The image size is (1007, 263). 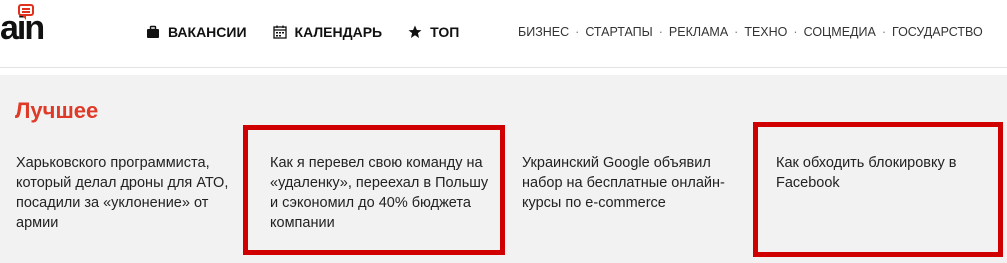 What do you see at coordinates (445, 32) in the screenshot?
I see `nav-item-label: ТОП` at bounding box center [445, 32].